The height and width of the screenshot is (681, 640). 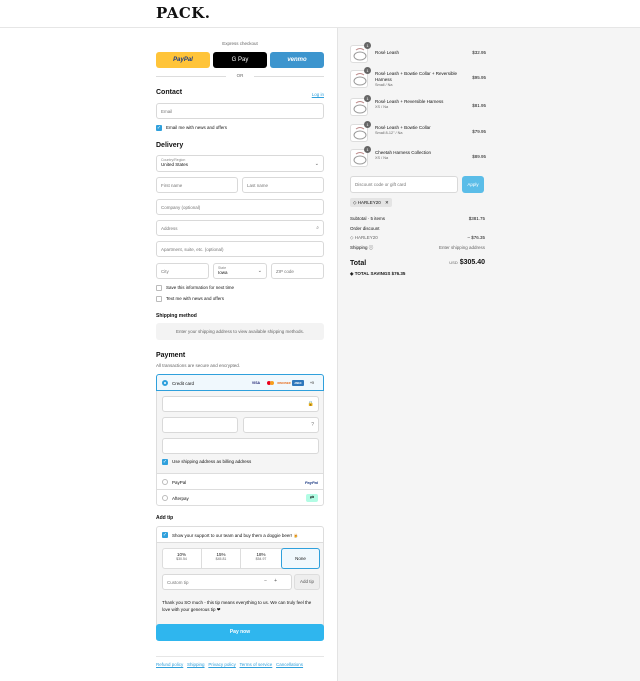 What do you see at coordinates (317, 228) in the screenshot?
I see `search-icon: ⌕` at bounding box center [317, 228].